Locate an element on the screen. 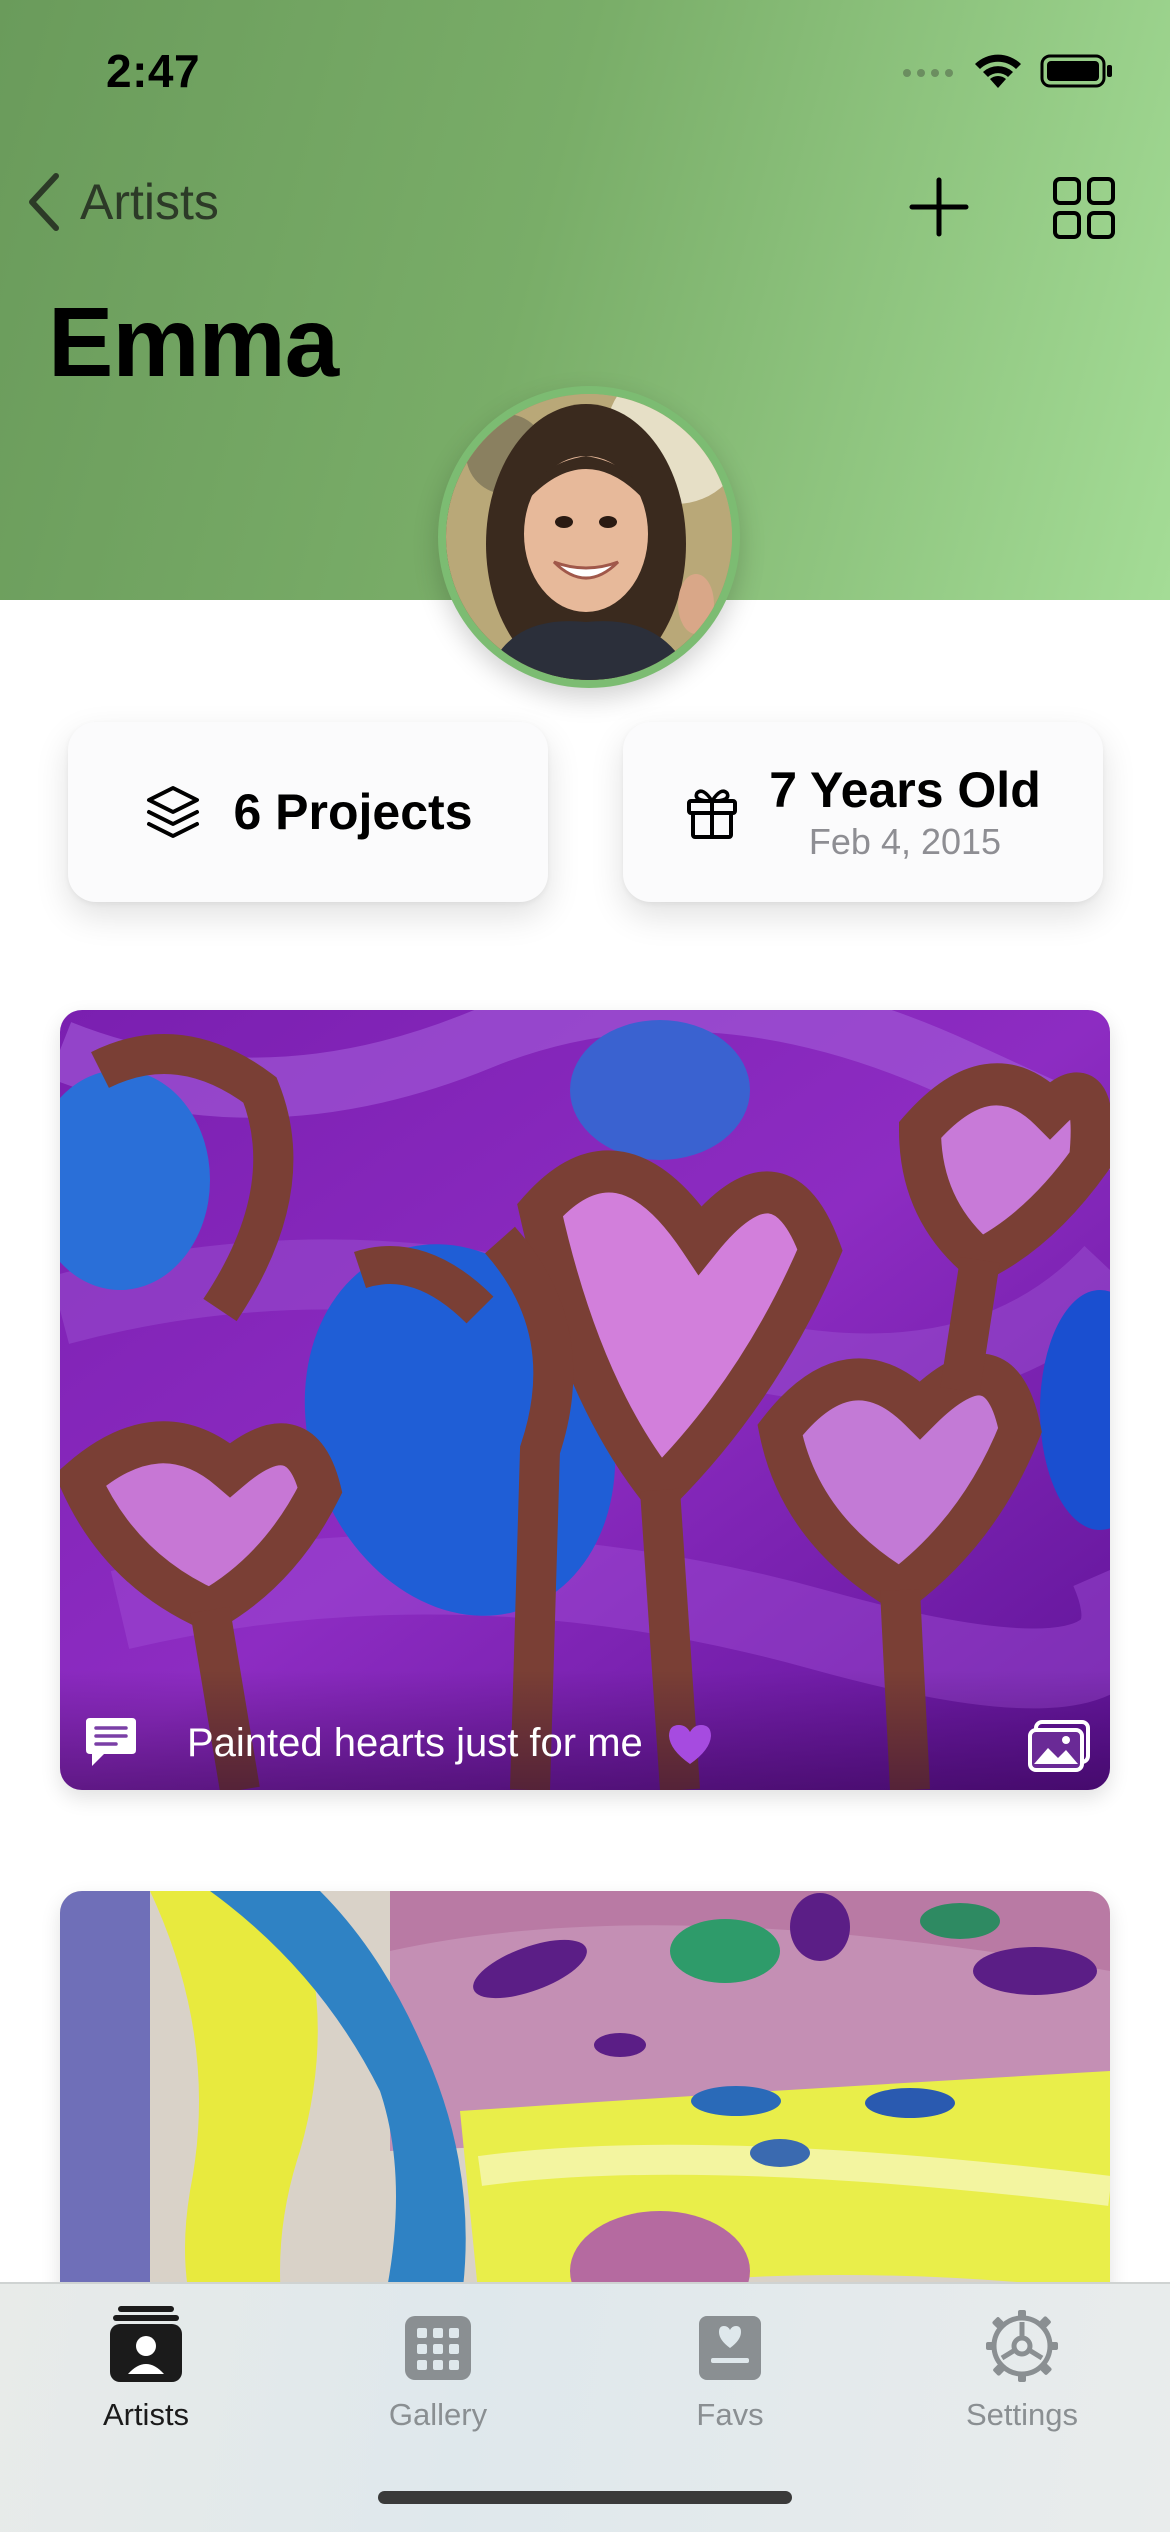 This screenshot has width=1170, height=2532. back-button: Artists is located at coordinates (122, 202).